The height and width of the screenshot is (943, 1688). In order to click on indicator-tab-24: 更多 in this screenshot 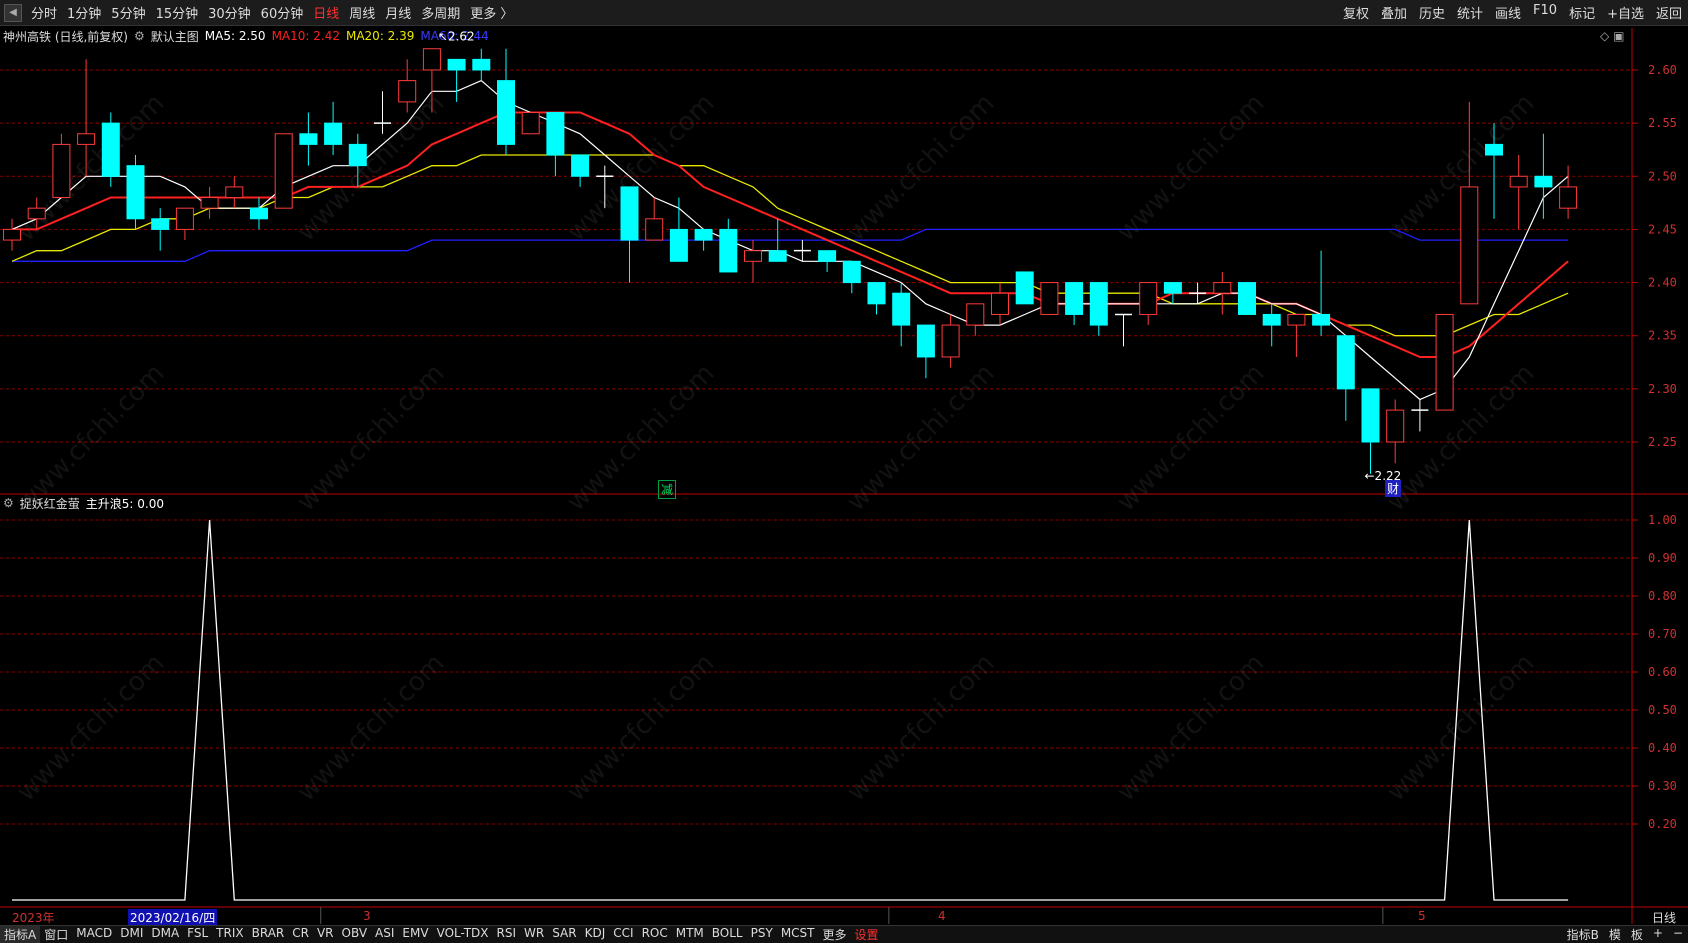, I will do `click(835, 934)`.